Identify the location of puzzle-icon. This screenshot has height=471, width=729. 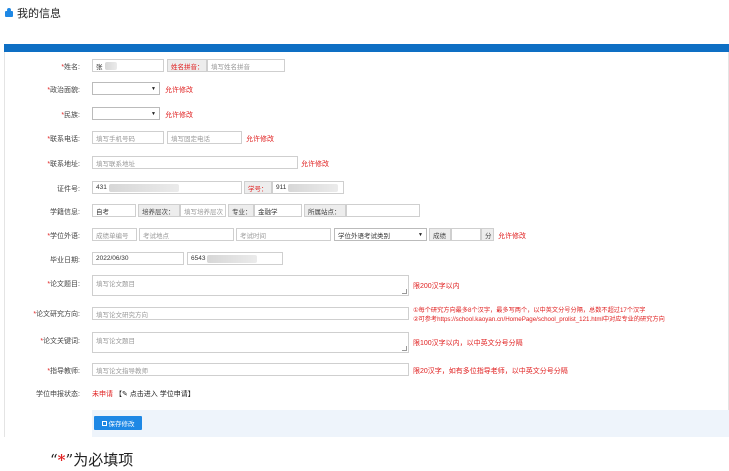
(9, 13).